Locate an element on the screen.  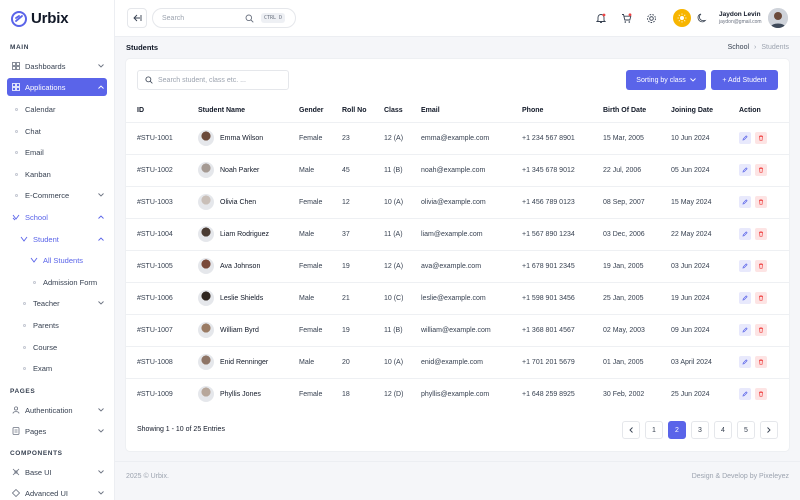
user-icon is located at coordinates (16, 410).